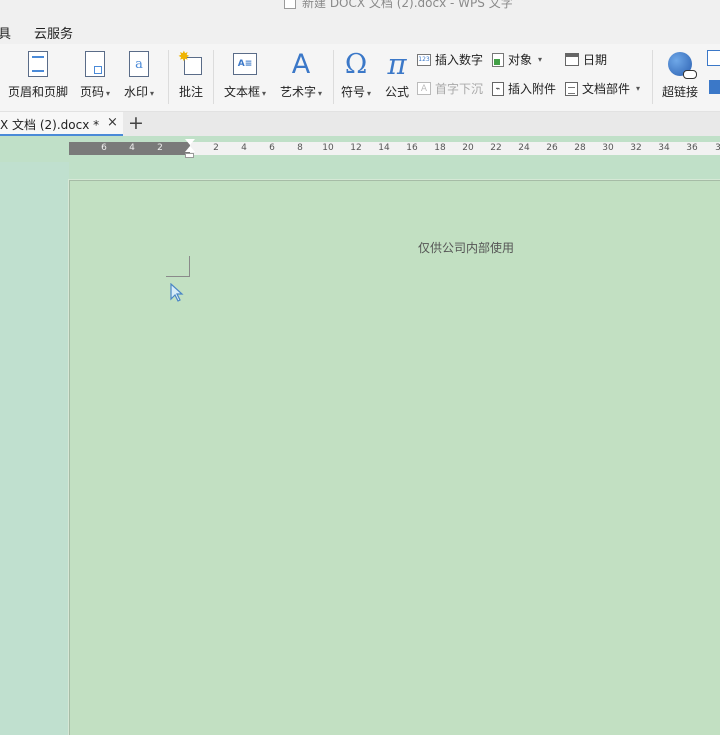  I want to click on ruler-label: 3, so click(717, 148).